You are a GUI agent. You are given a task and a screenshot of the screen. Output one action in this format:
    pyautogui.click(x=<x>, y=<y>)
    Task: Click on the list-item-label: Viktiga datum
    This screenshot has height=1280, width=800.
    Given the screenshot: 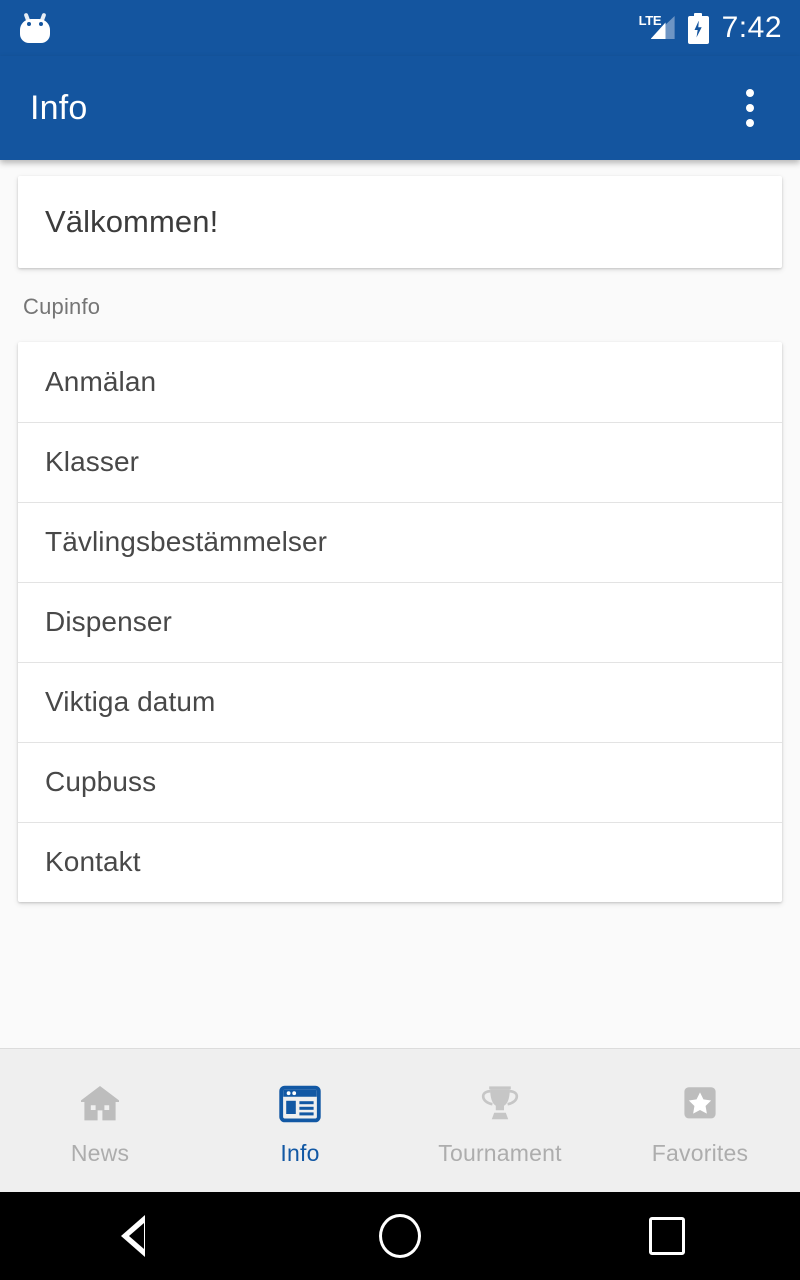 What is the action you would take?
    pyautogui.click(x=130, y=701)
    